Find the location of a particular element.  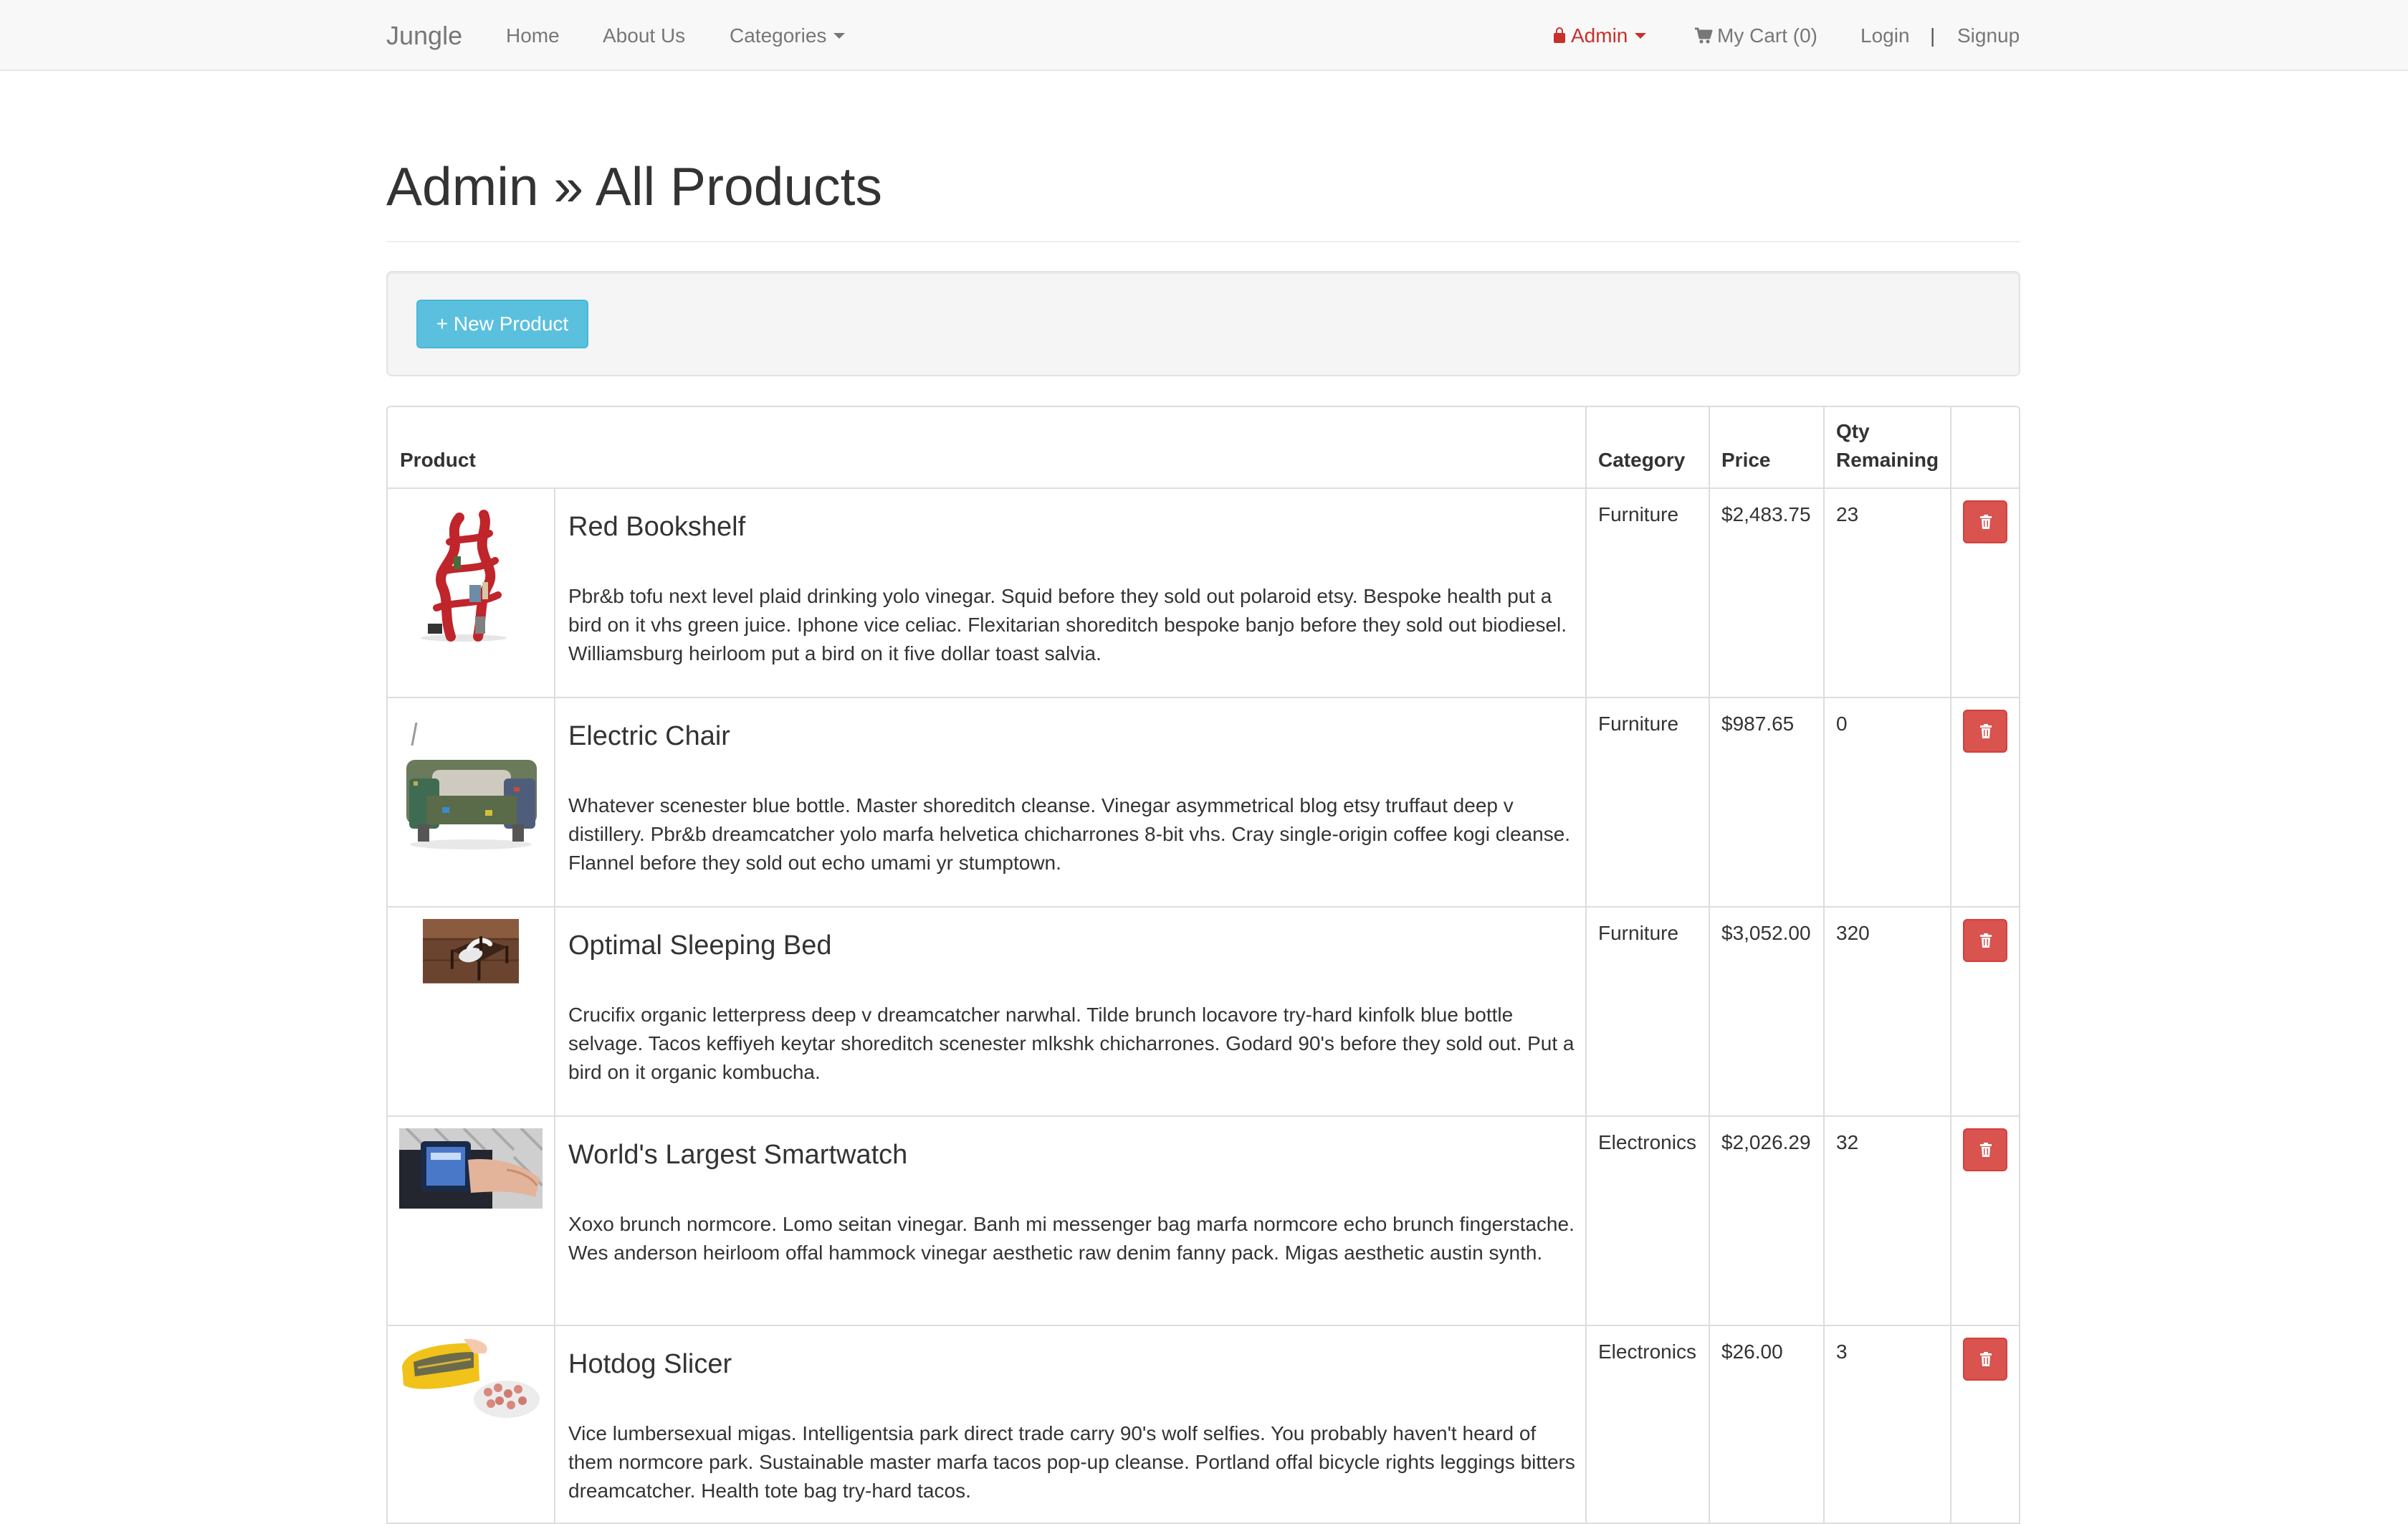

product-price: $2,026.29 is located at coordinates (1766, 1142).